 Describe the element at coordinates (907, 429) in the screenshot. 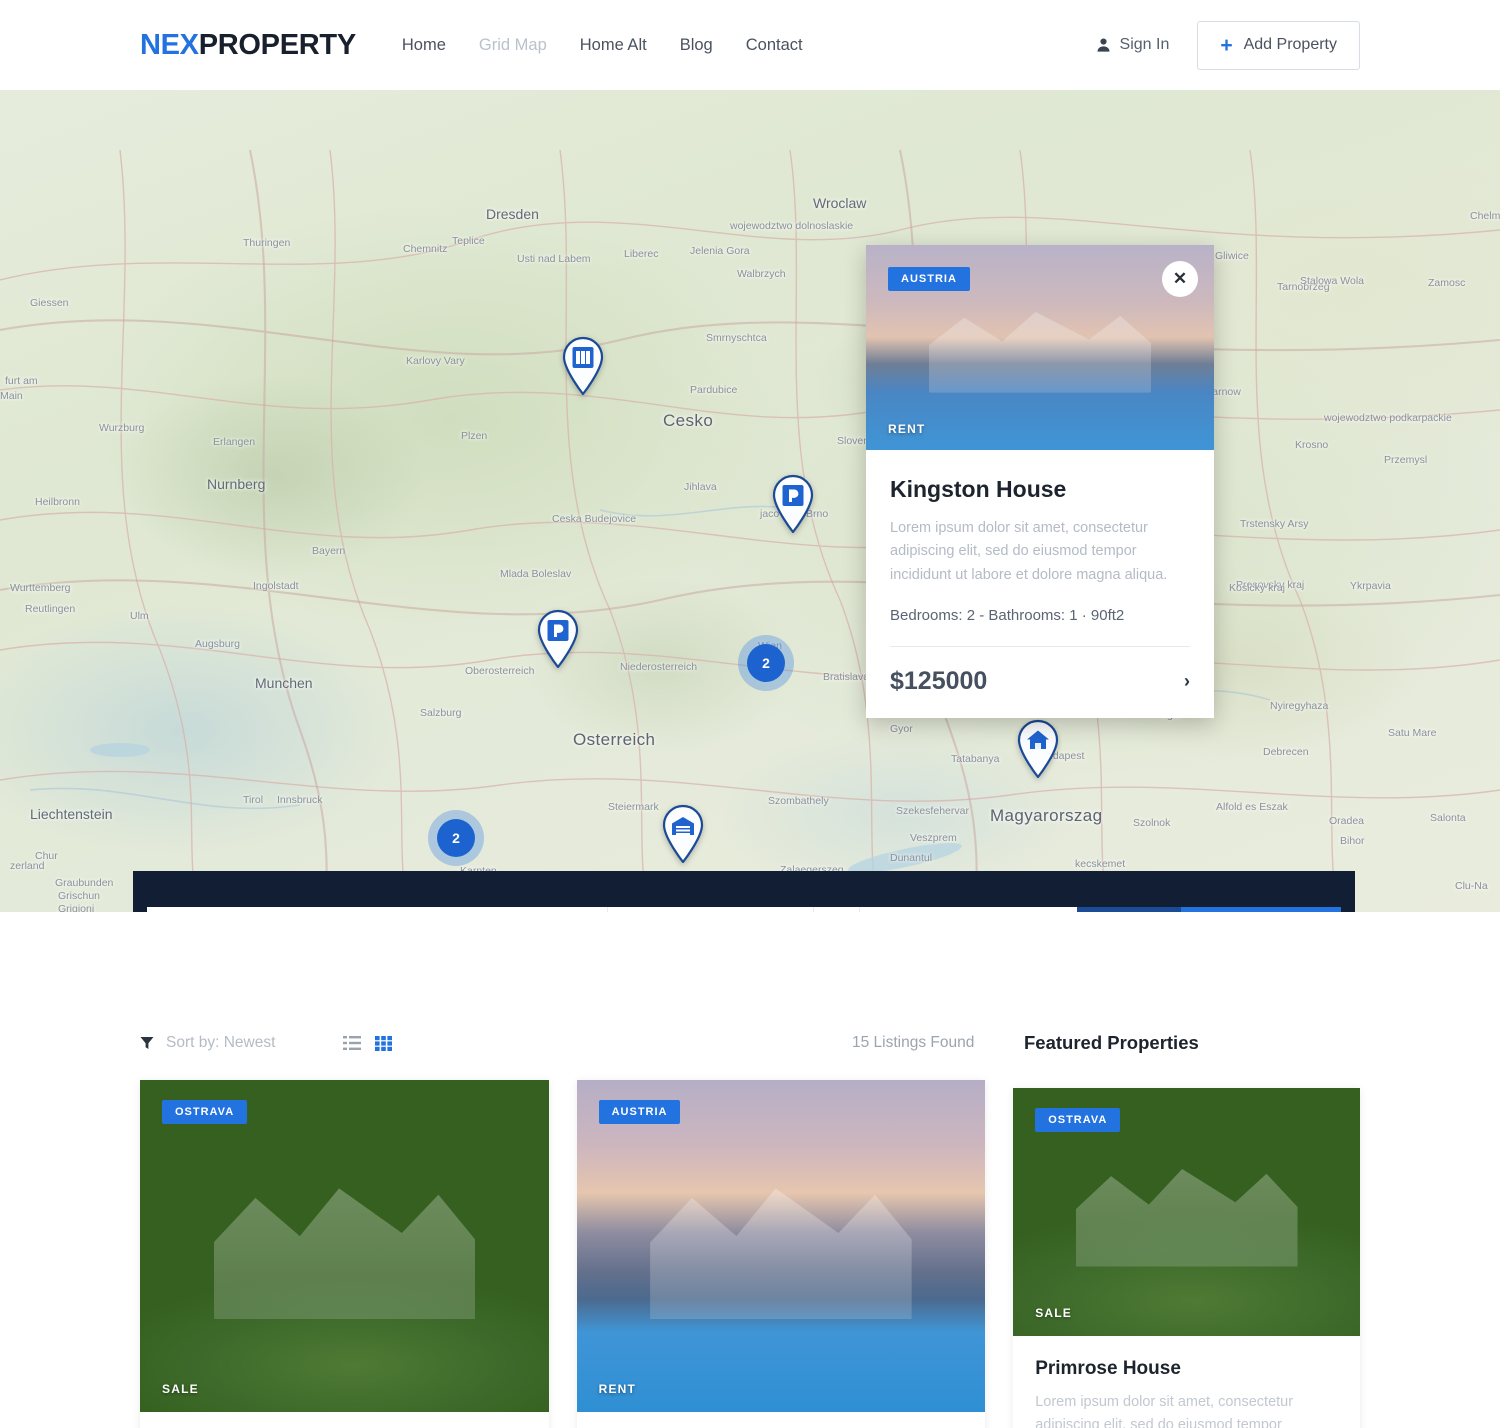

I see `popup-status-badge: RENT` at that location.